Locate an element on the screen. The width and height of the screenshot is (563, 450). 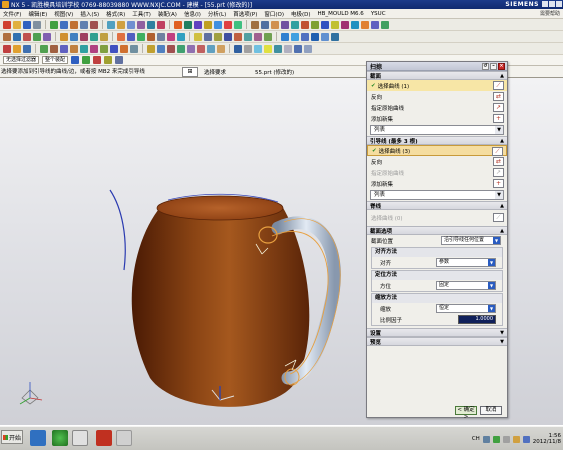
section-select-curve-row: ✔ 选择曲线 (1) ⟋ is located at coordinates (437, 85).